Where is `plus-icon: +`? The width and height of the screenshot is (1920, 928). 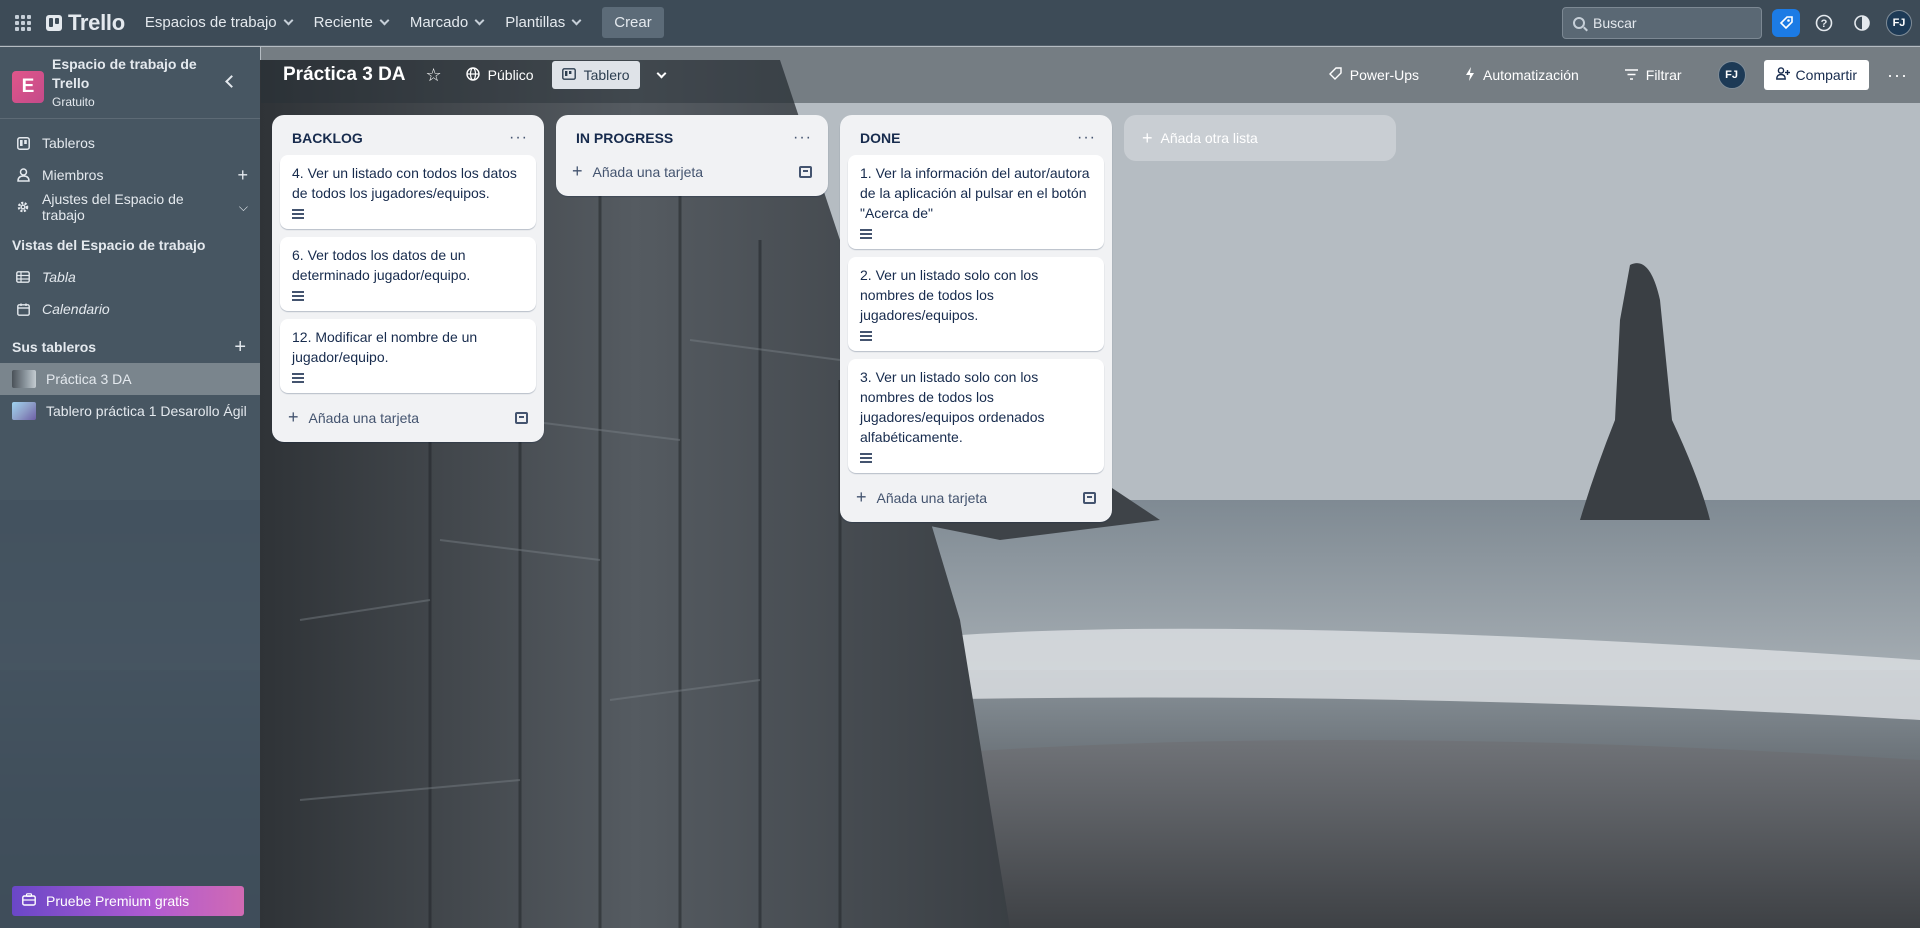
plus-icon: + is located at coordinates (861, 497).